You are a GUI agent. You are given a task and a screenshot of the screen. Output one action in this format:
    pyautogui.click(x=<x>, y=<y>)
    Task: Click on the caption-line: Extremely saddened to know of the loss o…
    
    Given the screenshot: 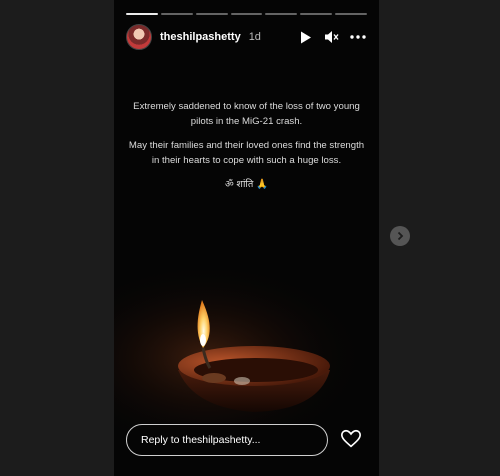 What is the action you would take?
    pyautogui.click(x=246, y=114)
    